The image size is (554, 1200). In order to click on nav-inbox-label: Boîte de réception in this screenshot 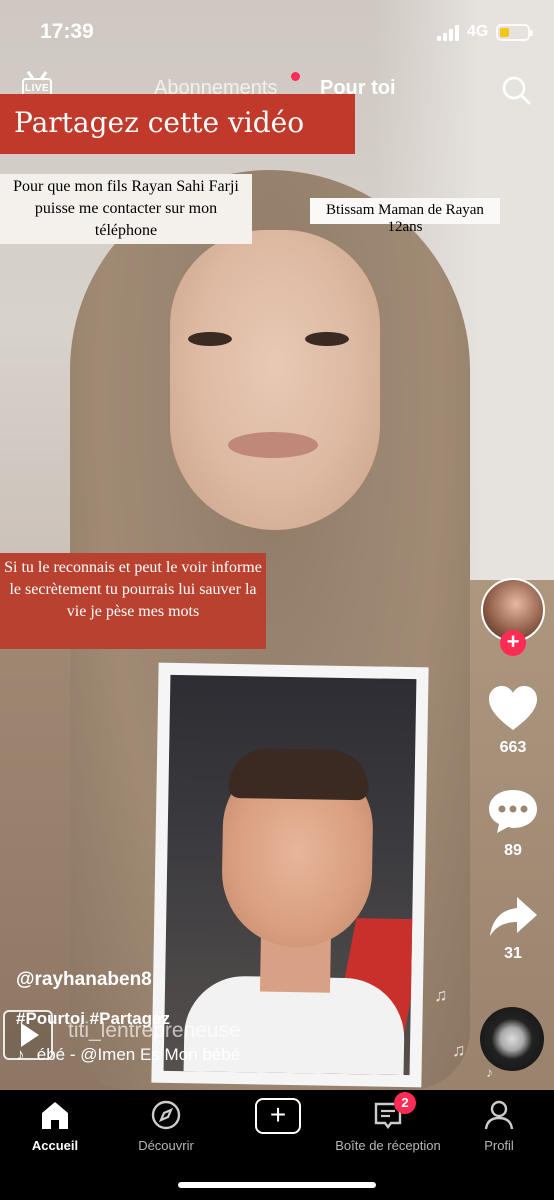, I will do `click(388, 1145)`.